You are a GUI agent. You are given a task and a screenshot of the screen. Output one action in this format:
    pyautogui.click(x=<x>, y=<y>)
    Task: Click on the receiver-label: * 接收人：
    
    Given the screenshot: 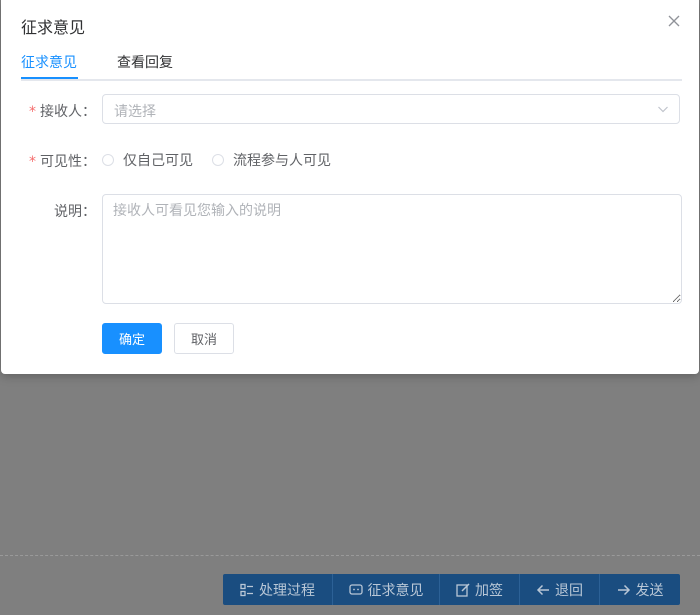 What is the action you would take?
    pyautogui.click(x=62, y=111)
    